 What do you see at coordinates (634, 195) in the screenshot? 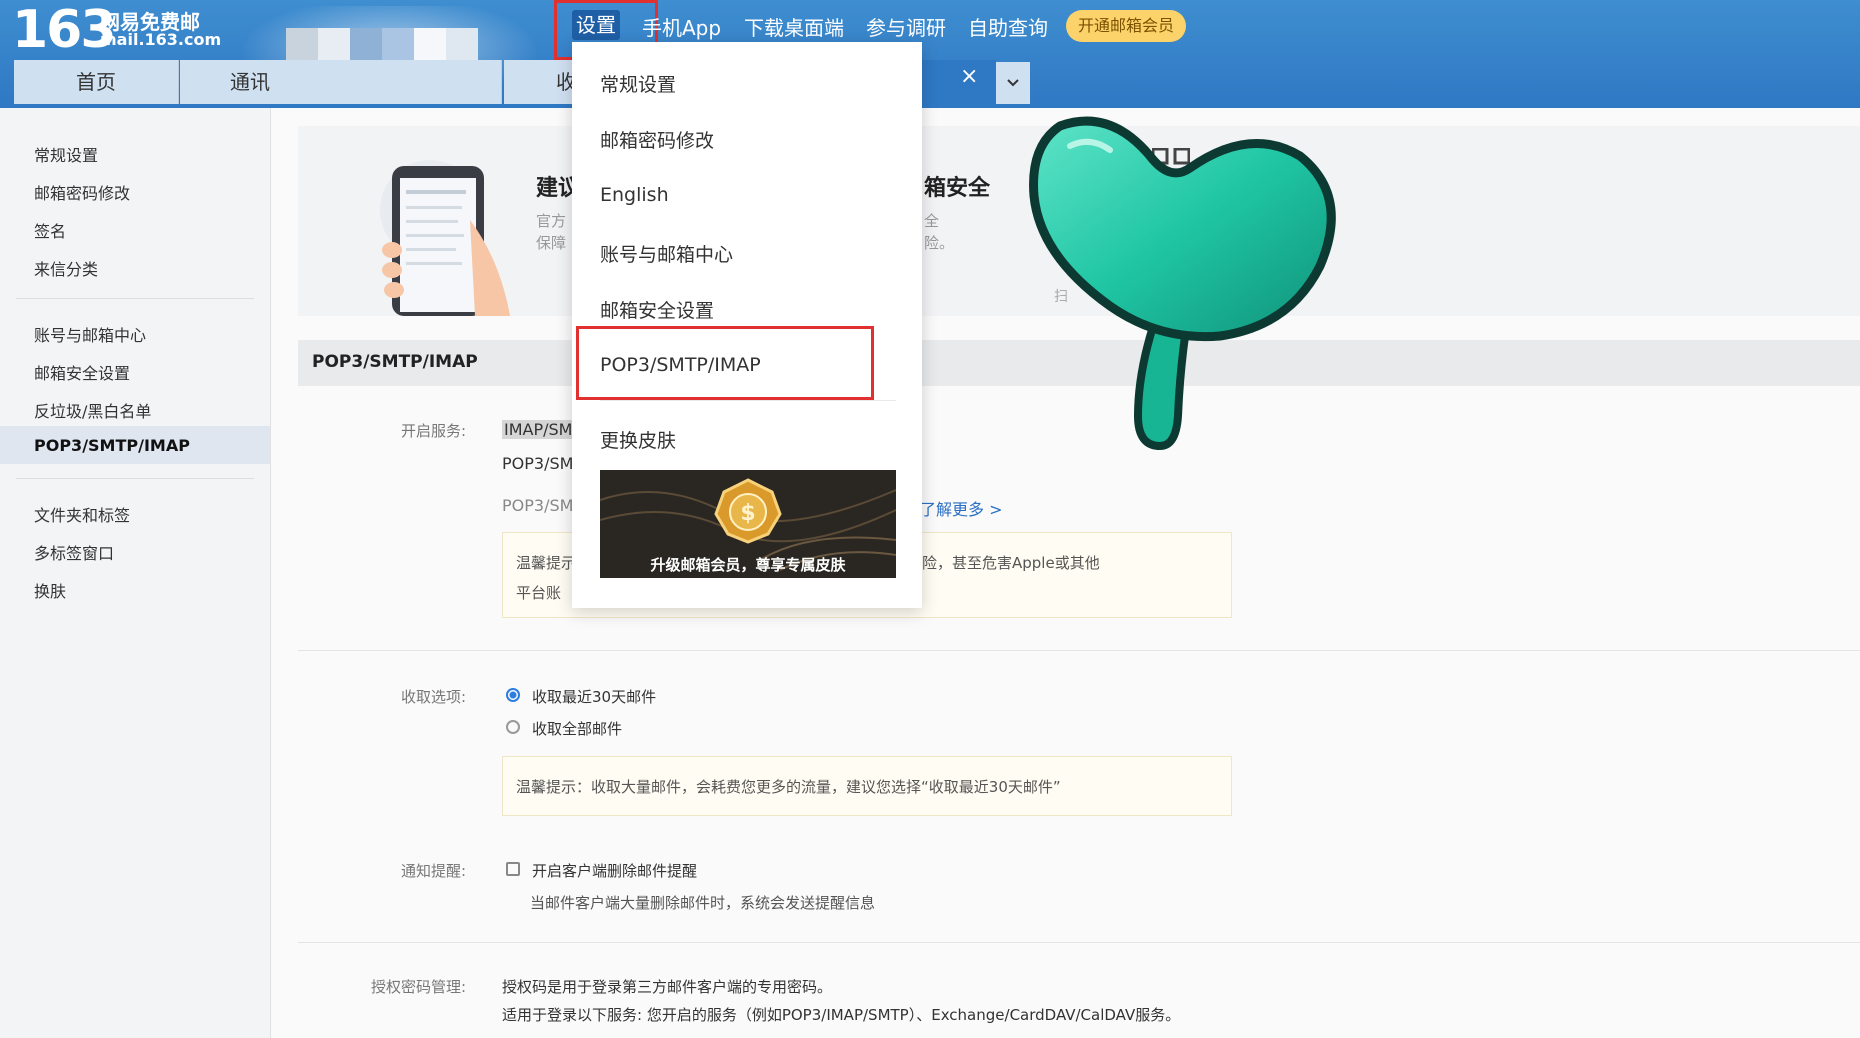
I see `menu-item-english: English` at bounding box center [634, 195].